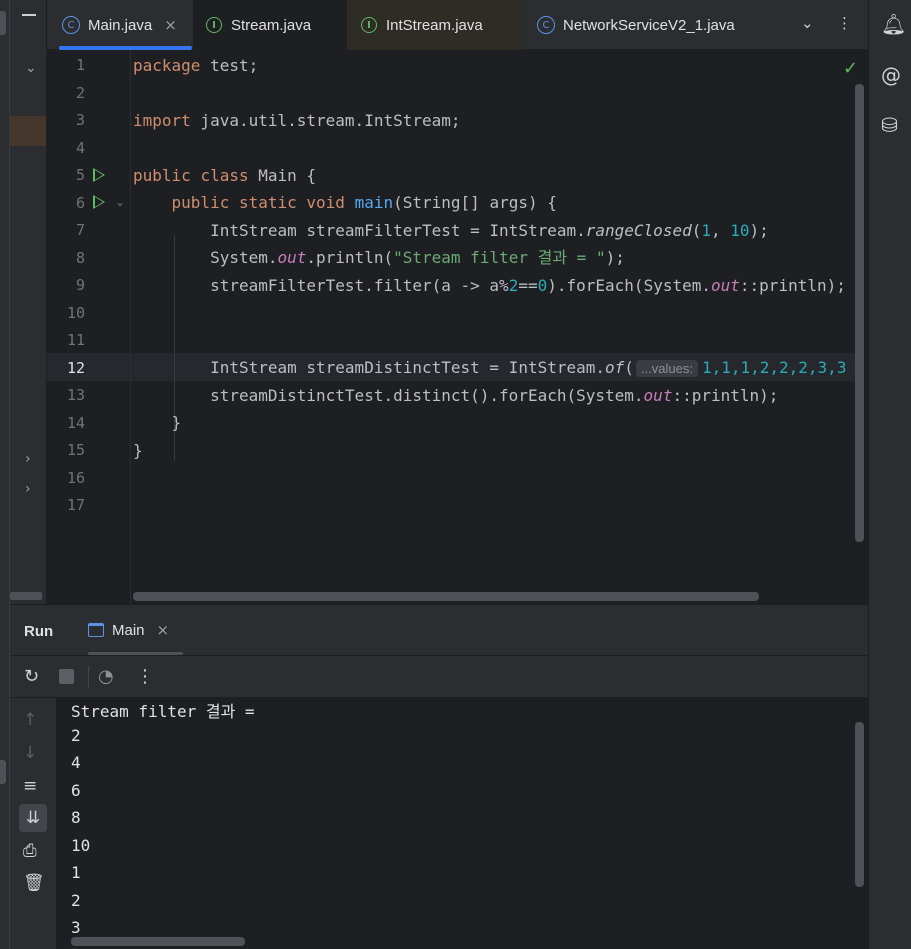  I want to click on tab-networkservice-java: C NetworkServiceV2_1.java, so click(648, 25).